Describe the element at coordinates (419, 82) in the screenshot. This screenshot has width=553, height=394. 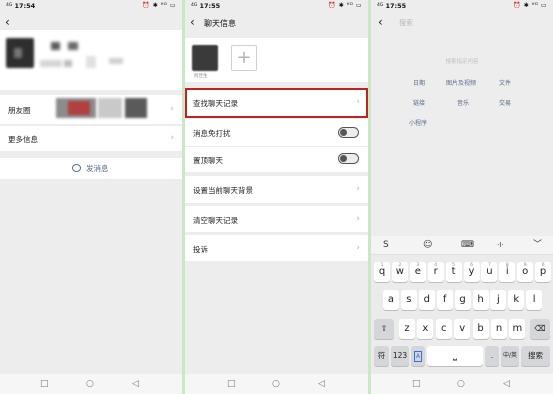
I see `category-date: 日期` at that location.